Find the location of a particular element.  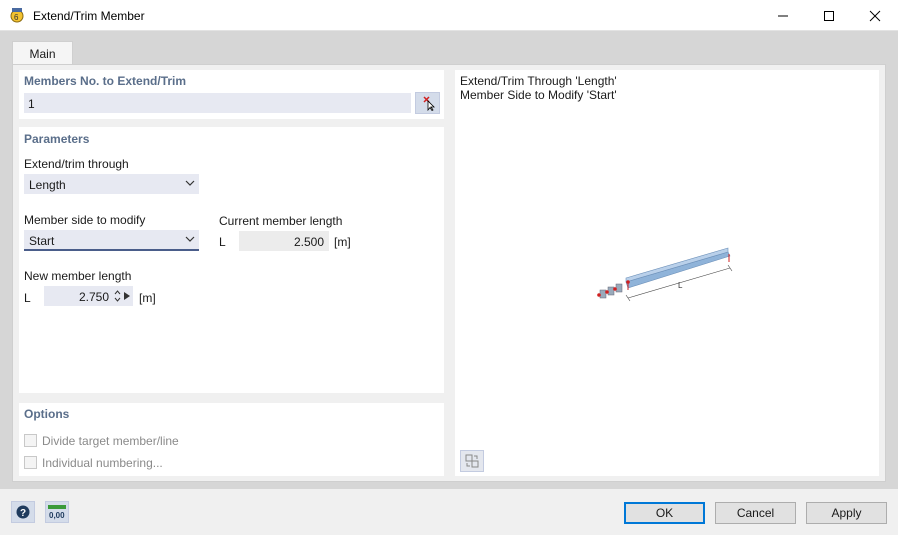

close-icon is located at coordinates (875, 15).